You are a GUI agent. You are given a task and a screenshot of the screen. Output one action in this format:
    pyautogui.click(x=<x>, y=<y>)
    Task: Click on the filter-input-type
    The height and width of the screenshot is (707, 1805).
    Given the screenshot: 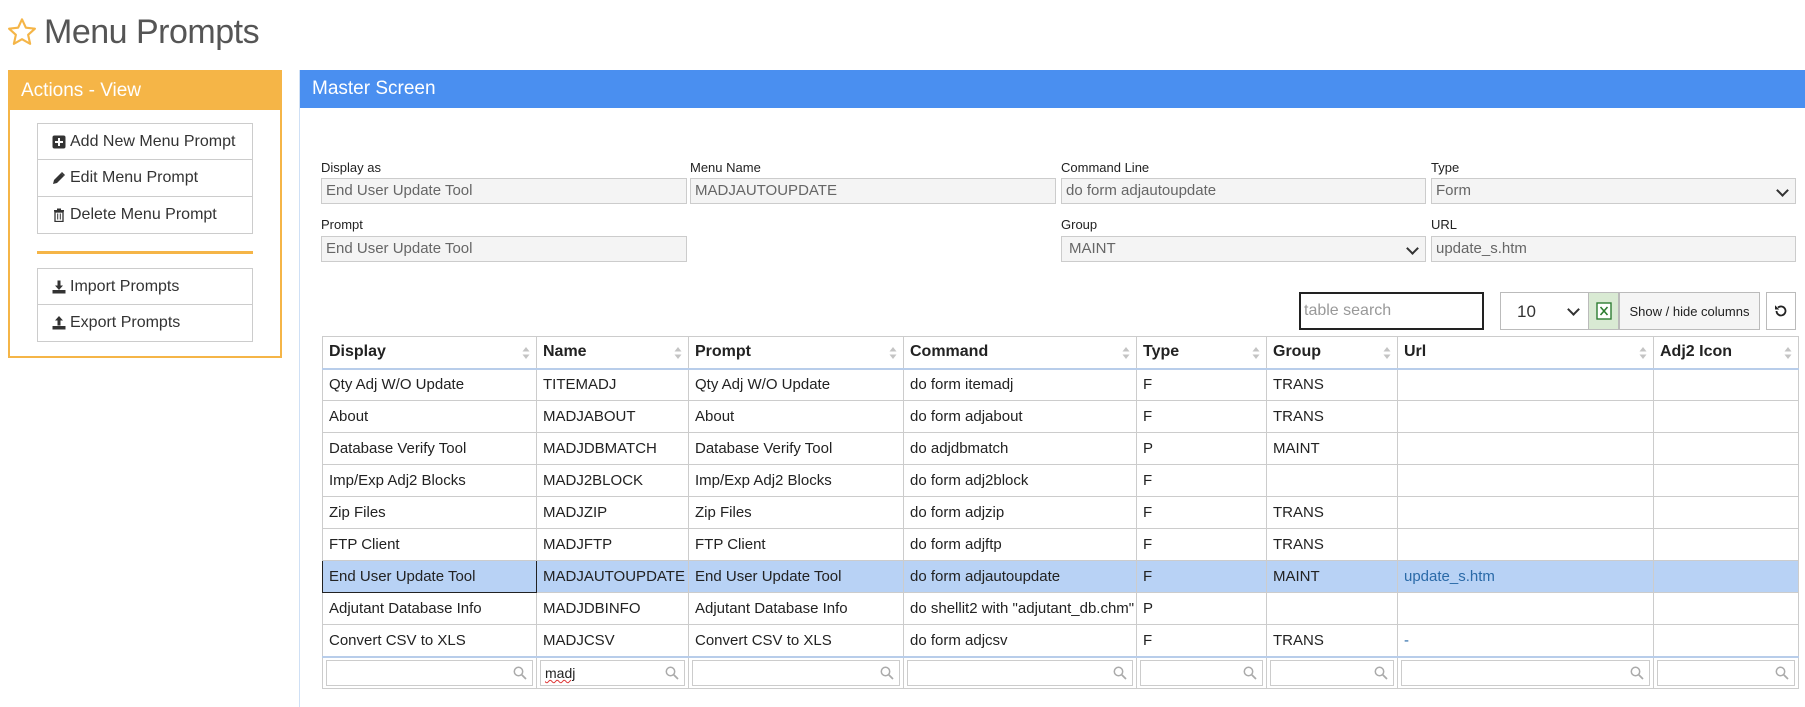 What is the action you would take?
    pyautogui.click(x=1201, y=672)
    